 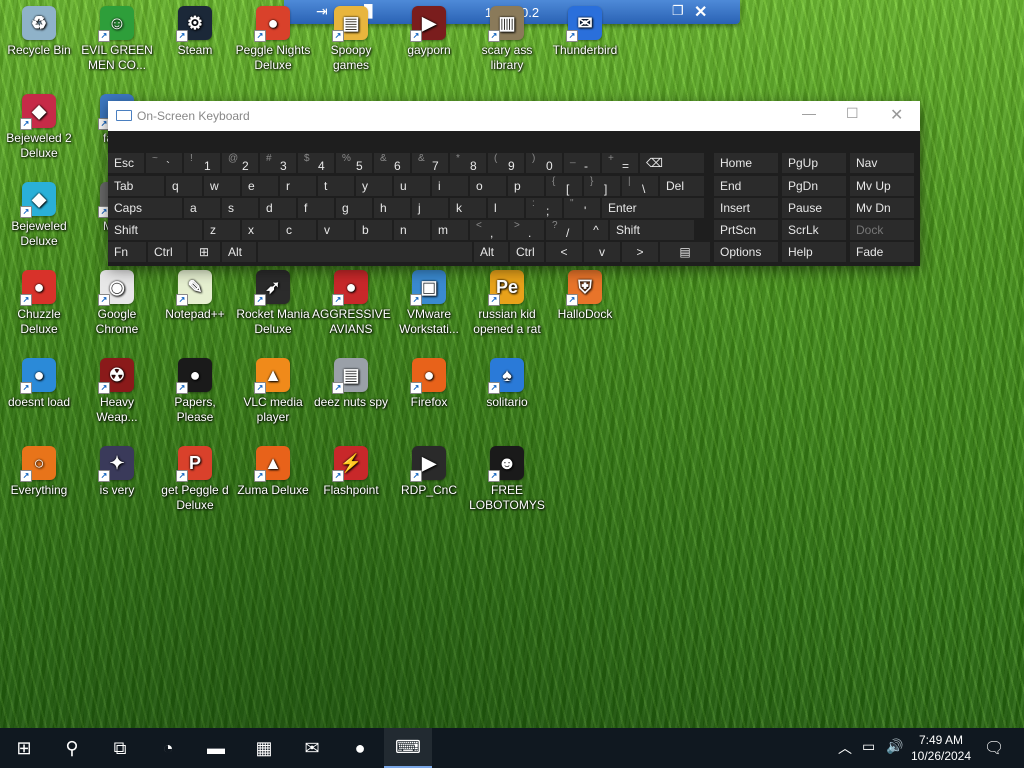 I want to click on minimize-icon: —, so click(x=809, y=113).